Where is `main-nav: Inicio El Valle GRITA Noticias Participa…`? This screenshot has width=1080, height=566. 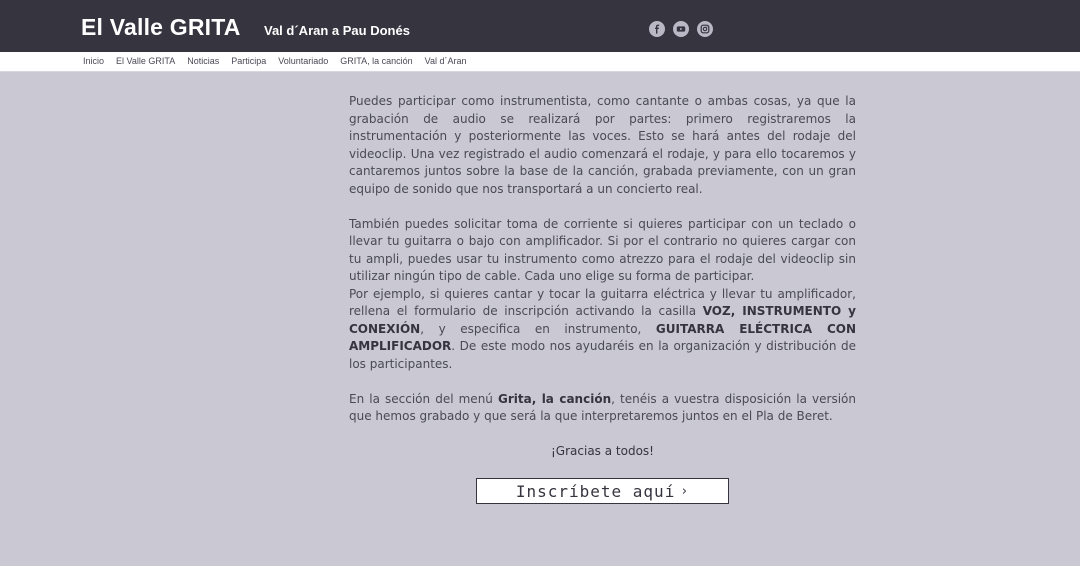
main-nav: Inicio El Valle GRITA Noticias Participa… is located at coordinates (540, 62).